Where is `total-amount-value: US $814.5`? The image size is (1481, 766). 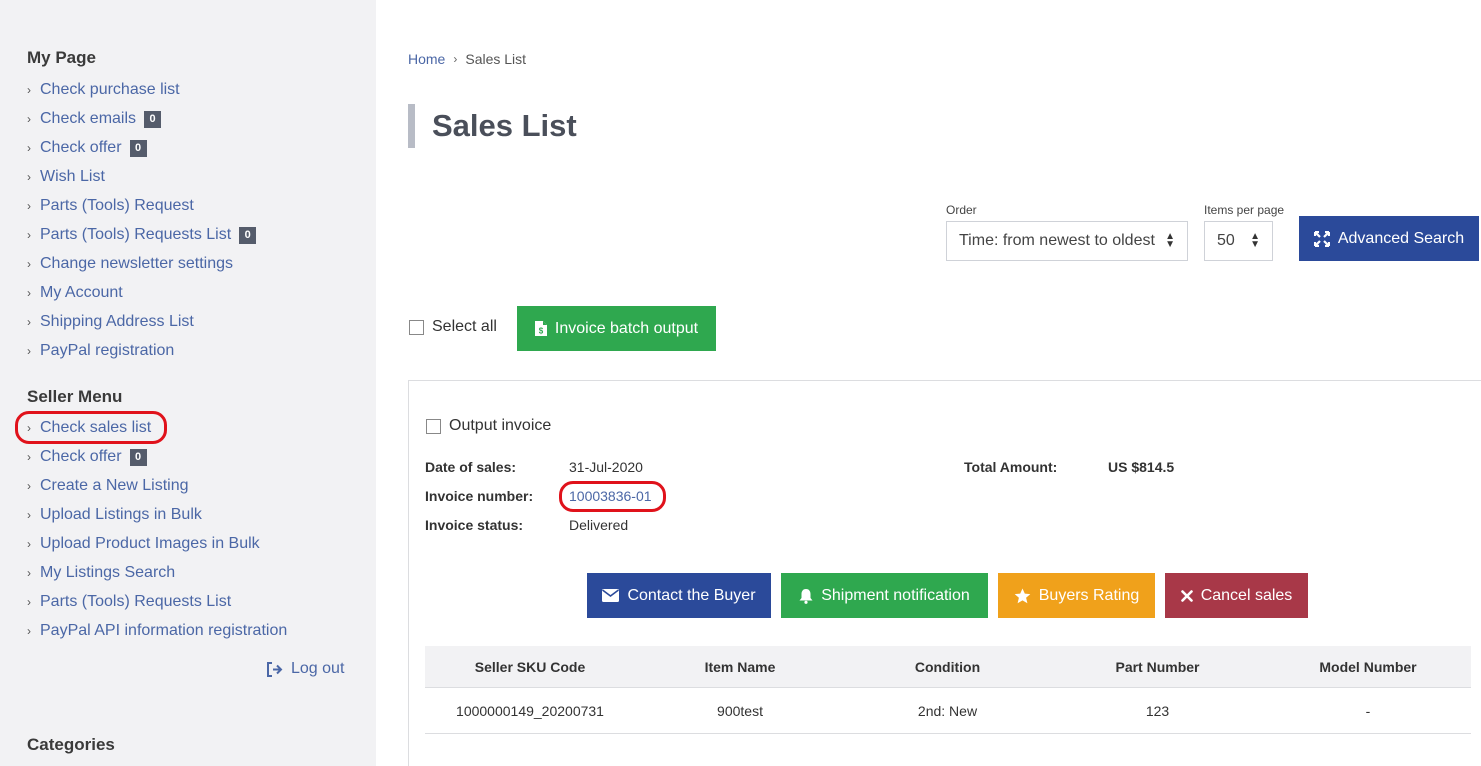
total-amount-value: US $814.5 is located at coordinates (1141, 467).